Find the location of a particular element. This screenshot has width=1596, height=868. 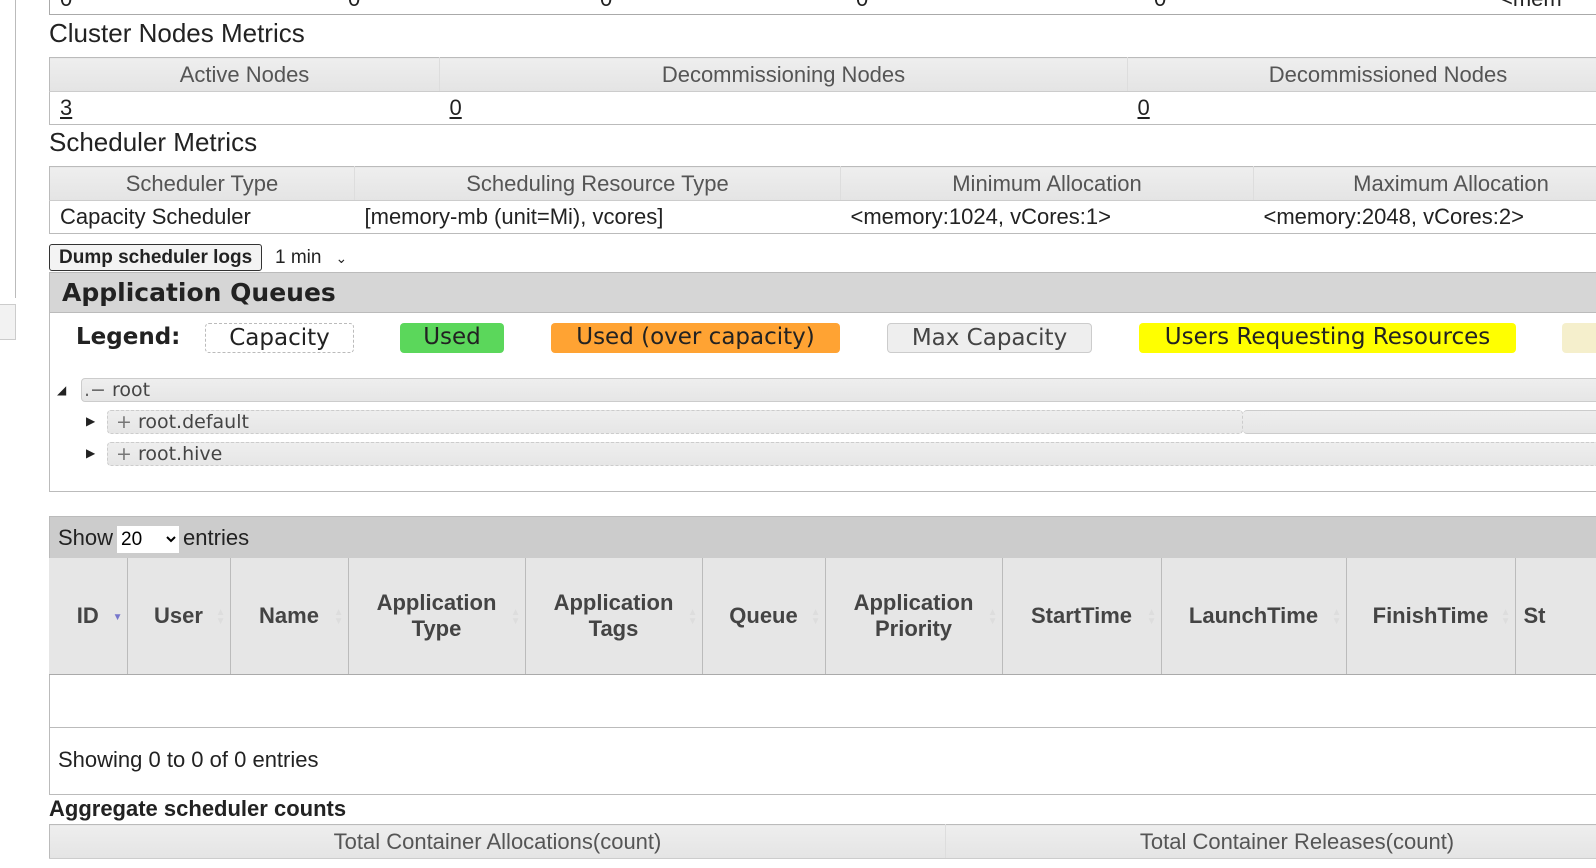

scheduler-title: Scheduler Metrics is located at coordinates (153, 142).